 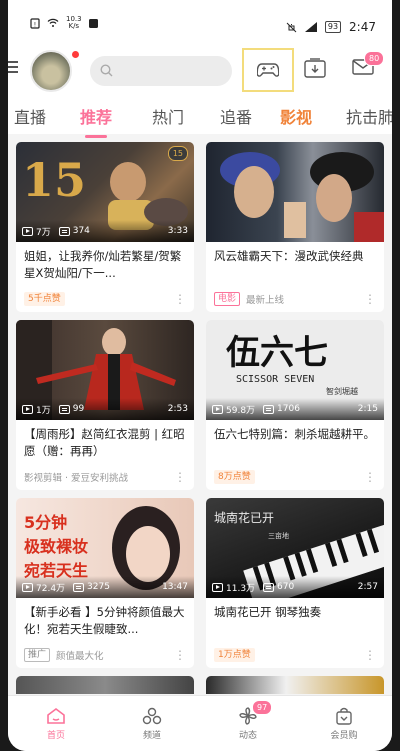 I want to click on thumbnail-stats: 59.8万 1706 2:15, so click(x=295, y=409).